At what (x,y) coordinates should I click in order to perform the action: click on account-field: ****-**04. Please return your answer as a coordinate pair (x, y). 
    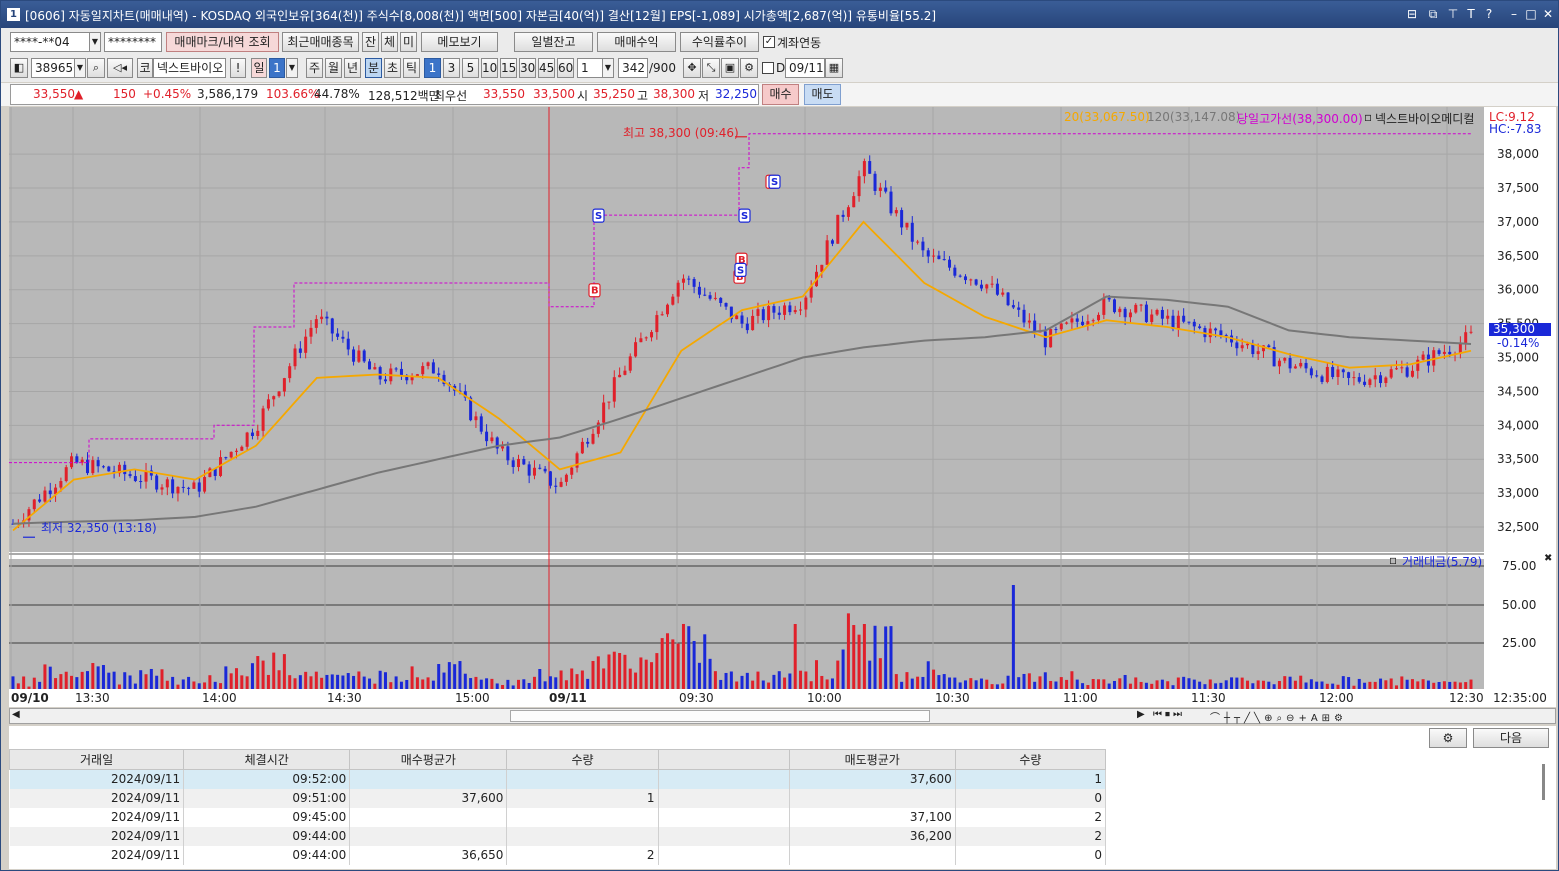
    Looking at the image, I should click on (50, 42).